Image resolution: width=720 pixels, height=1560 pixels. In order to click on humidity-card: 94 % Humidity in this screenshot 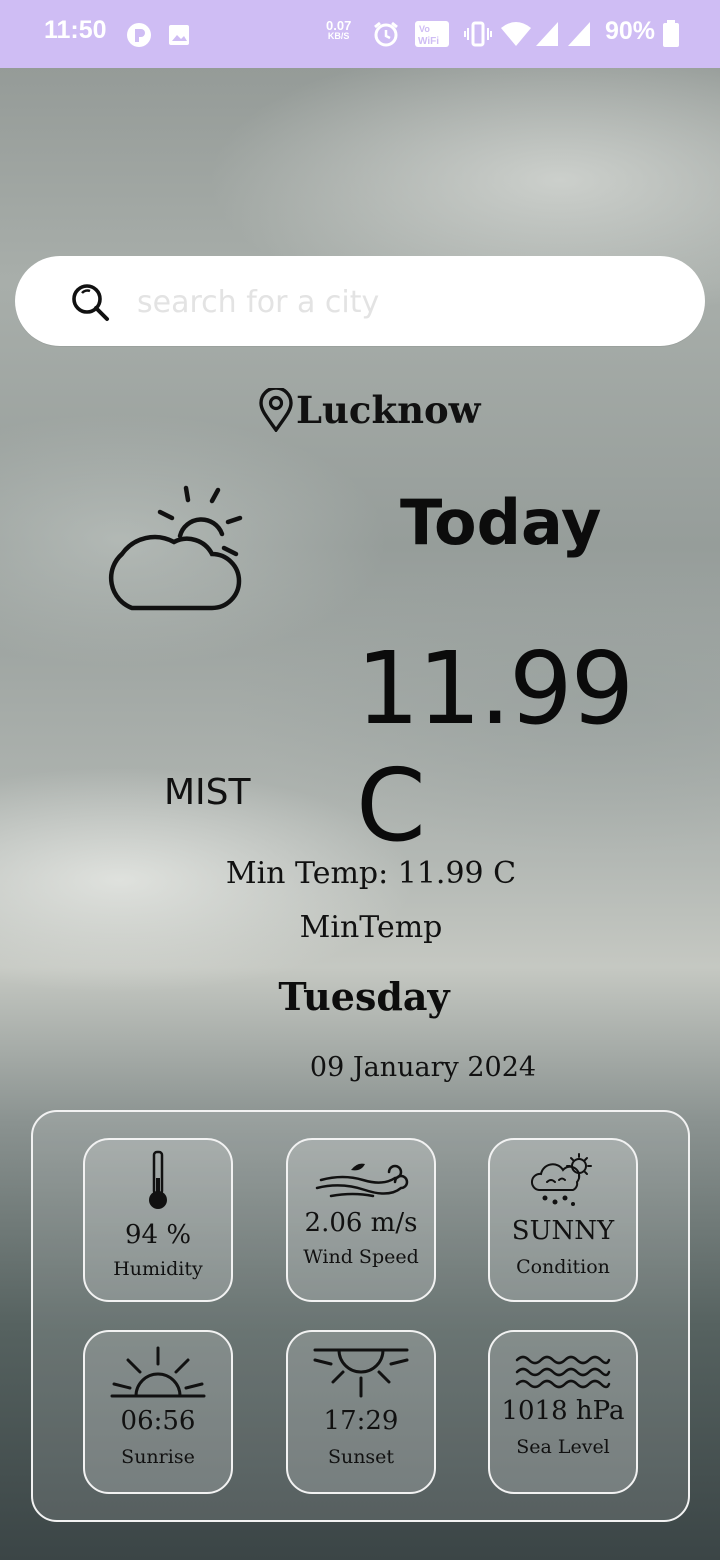, I will do `click(158, 1220)`.